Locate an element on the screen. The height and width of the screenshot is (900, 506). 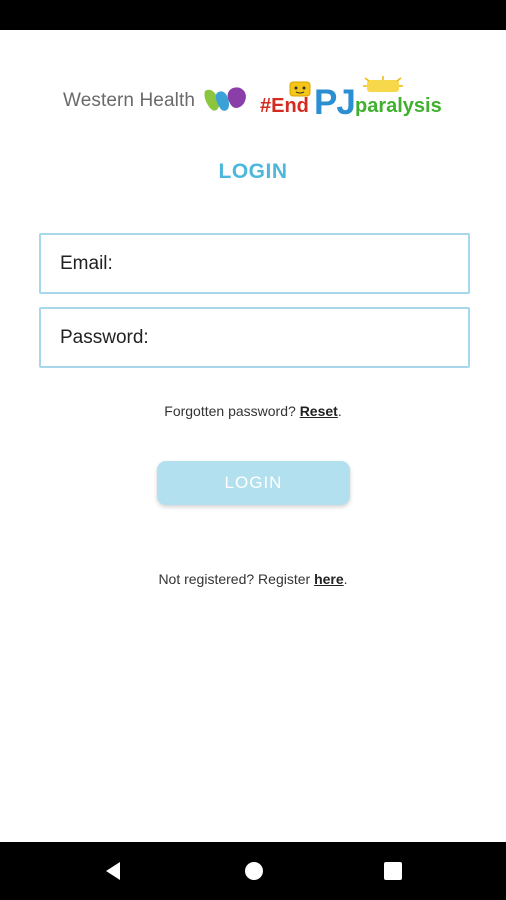
password-input is located at coordinates (306, 337).